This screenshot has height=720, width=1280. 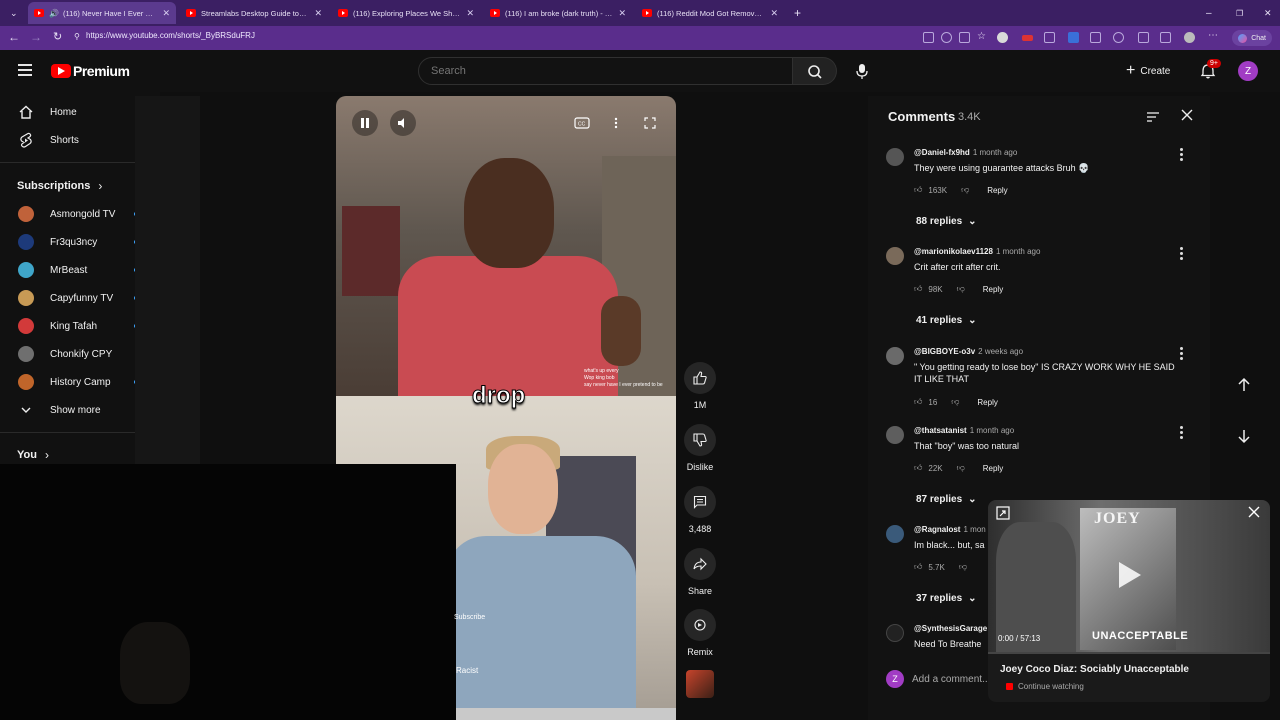 What do you see at coordinates (1252, 38) in the screenshot?
I see `chat-button: Chat` at bounding box center [1252, 38].